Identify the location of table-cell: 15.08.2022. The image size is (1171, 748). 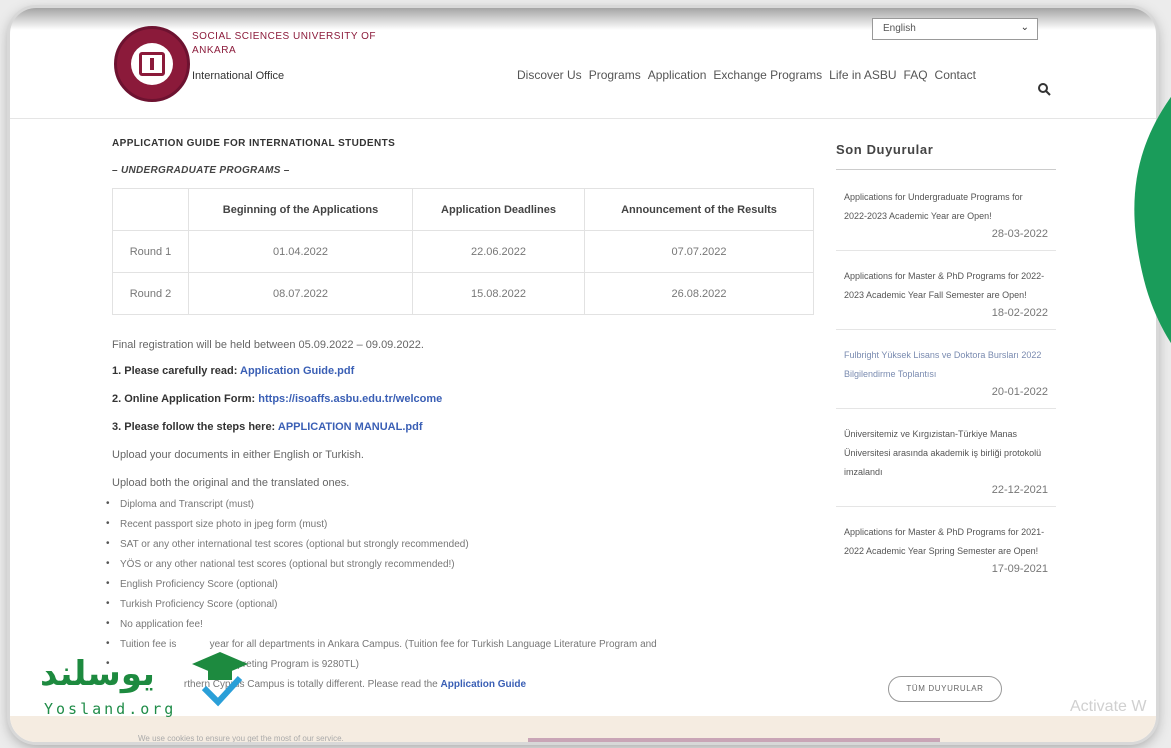
(498, 293).